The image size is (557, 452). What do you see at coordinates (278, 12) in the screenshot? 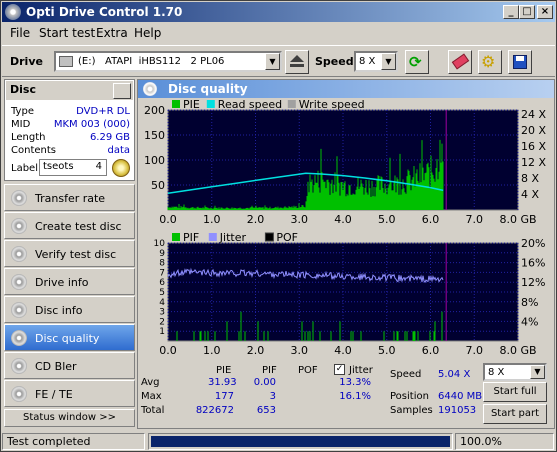
I see `title-bar: Opti Drive Control 1.70 _ □ ×` at bounding box center [278, 12].